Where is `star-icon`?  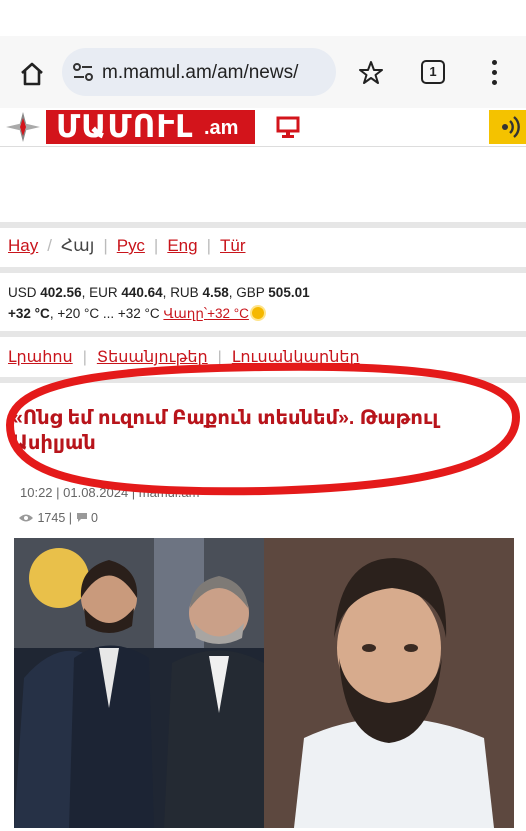
star-icon is located at coordinates (371, 73).